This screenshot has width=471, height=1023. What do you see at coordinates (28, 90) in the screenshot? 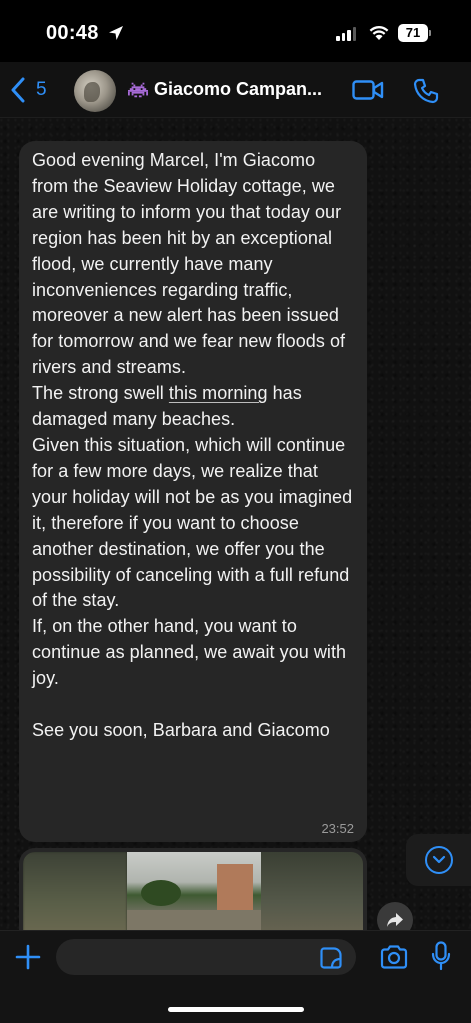
I see `back-button: 5` at bounding box center [28, 90].